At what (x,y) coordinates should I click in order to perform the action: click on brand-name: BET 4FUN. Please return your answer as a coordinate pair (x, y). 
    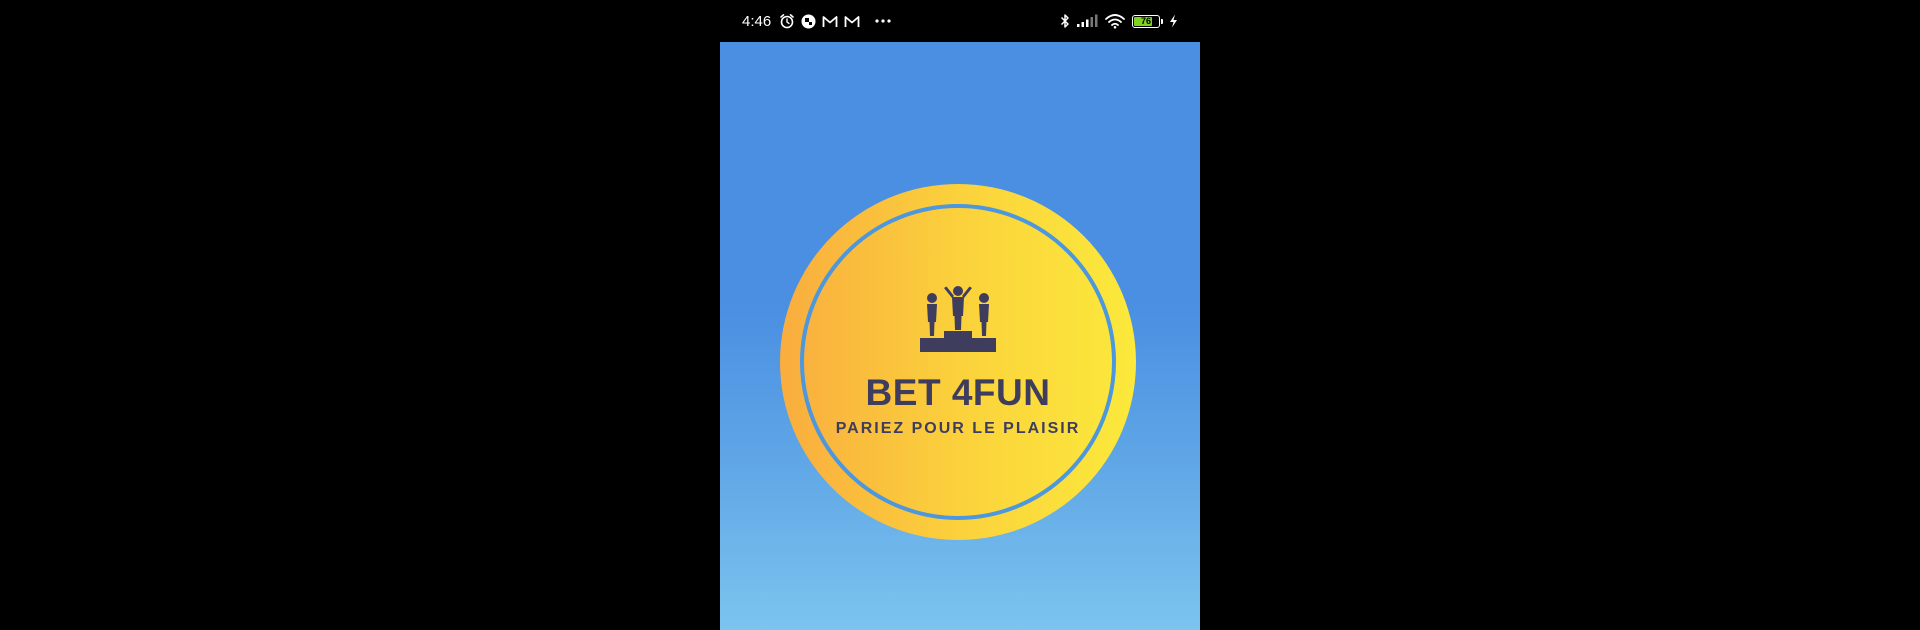
    Looking at the image, I should click on (958, 392).